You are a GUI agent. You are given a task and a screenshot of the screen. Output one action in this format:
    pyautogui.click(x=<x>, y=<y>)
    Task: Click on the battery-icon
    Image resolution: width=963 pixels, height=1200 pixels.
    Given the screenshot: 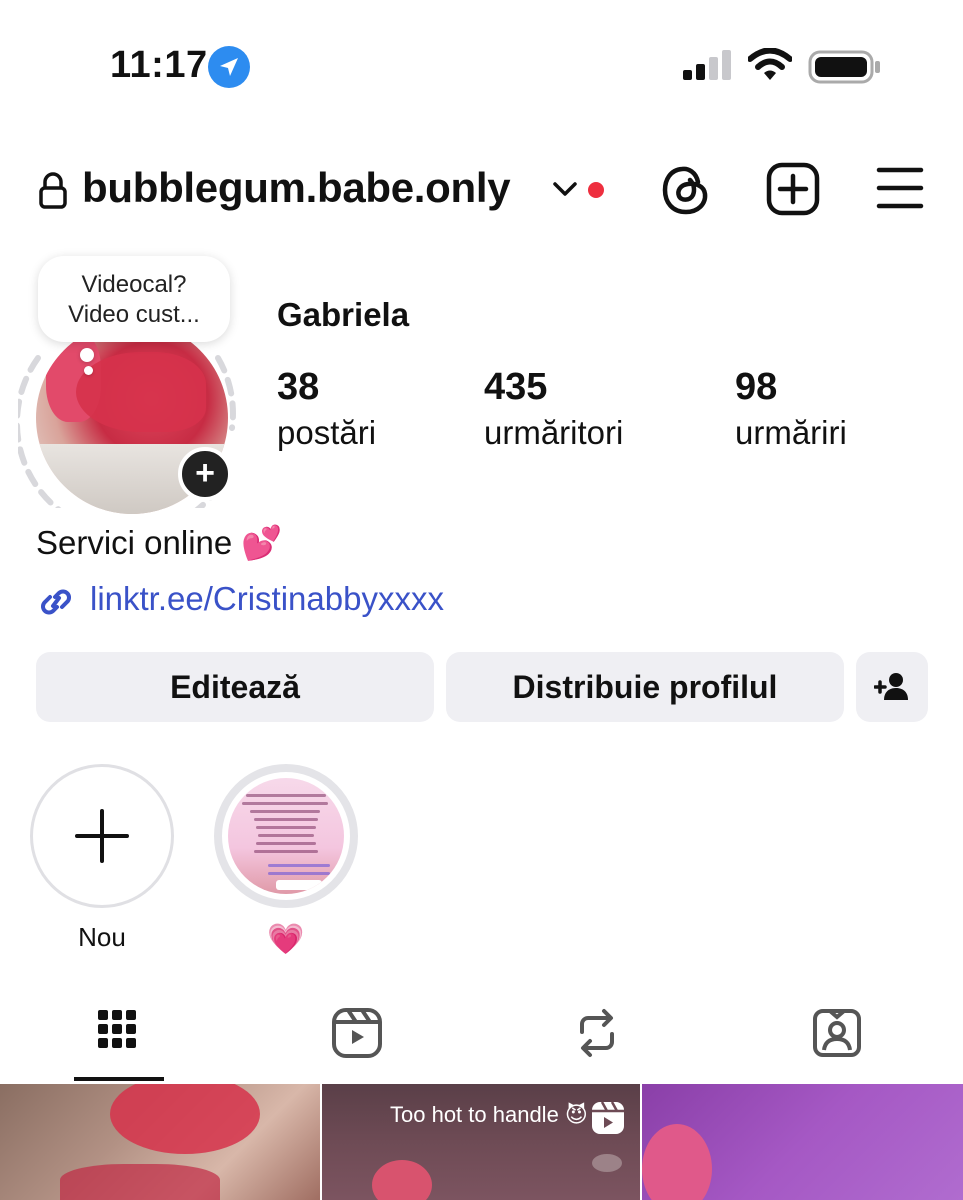 What is the action you would take?
    pyautogui.click(x=845, y=69)
    